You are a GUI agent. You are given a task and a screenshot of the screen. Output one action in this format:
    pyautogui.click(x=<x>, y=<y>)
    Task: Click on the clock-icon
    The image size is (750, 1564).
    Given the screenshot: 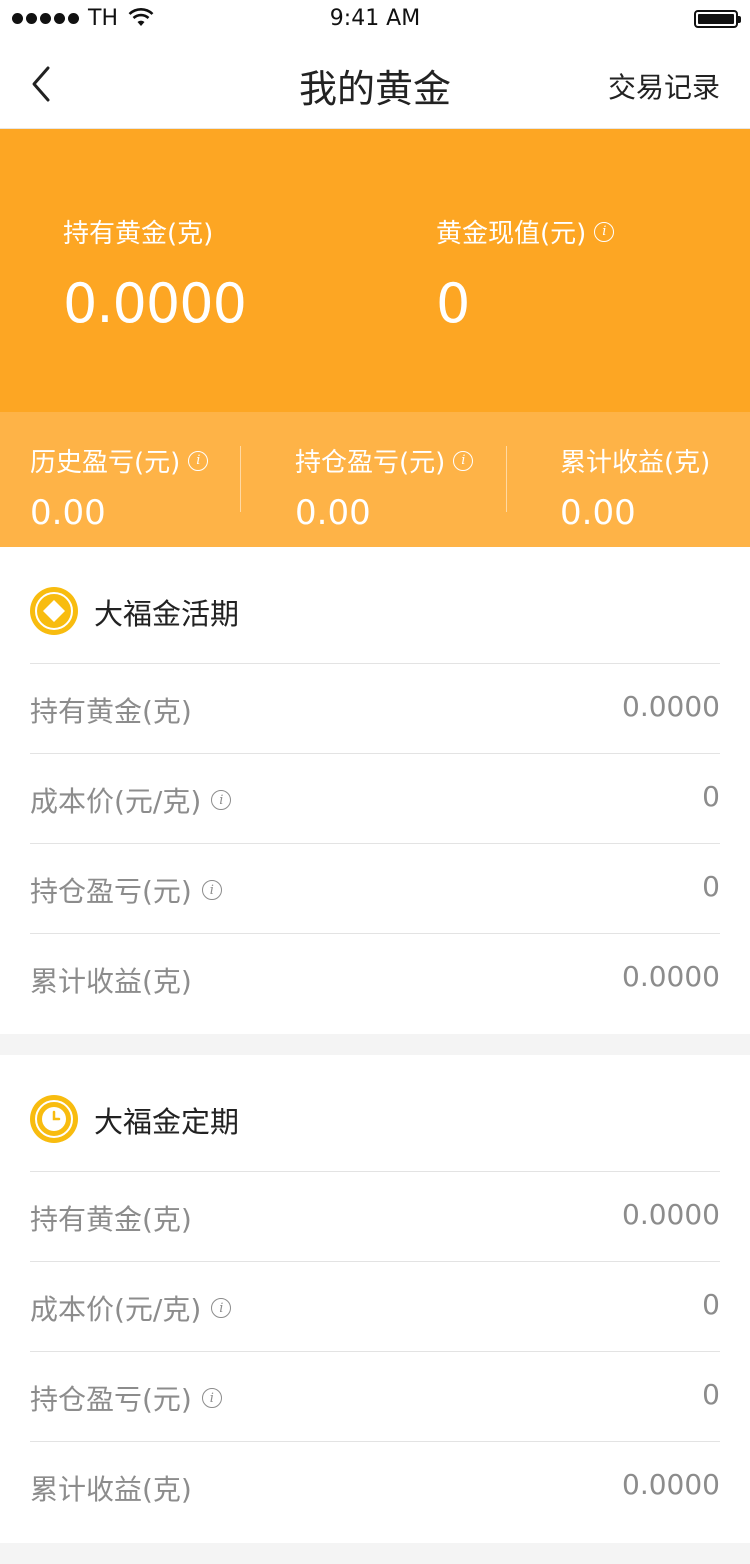 What is the action you would take?
    pyautogui.click(x=54, y=1119)
    